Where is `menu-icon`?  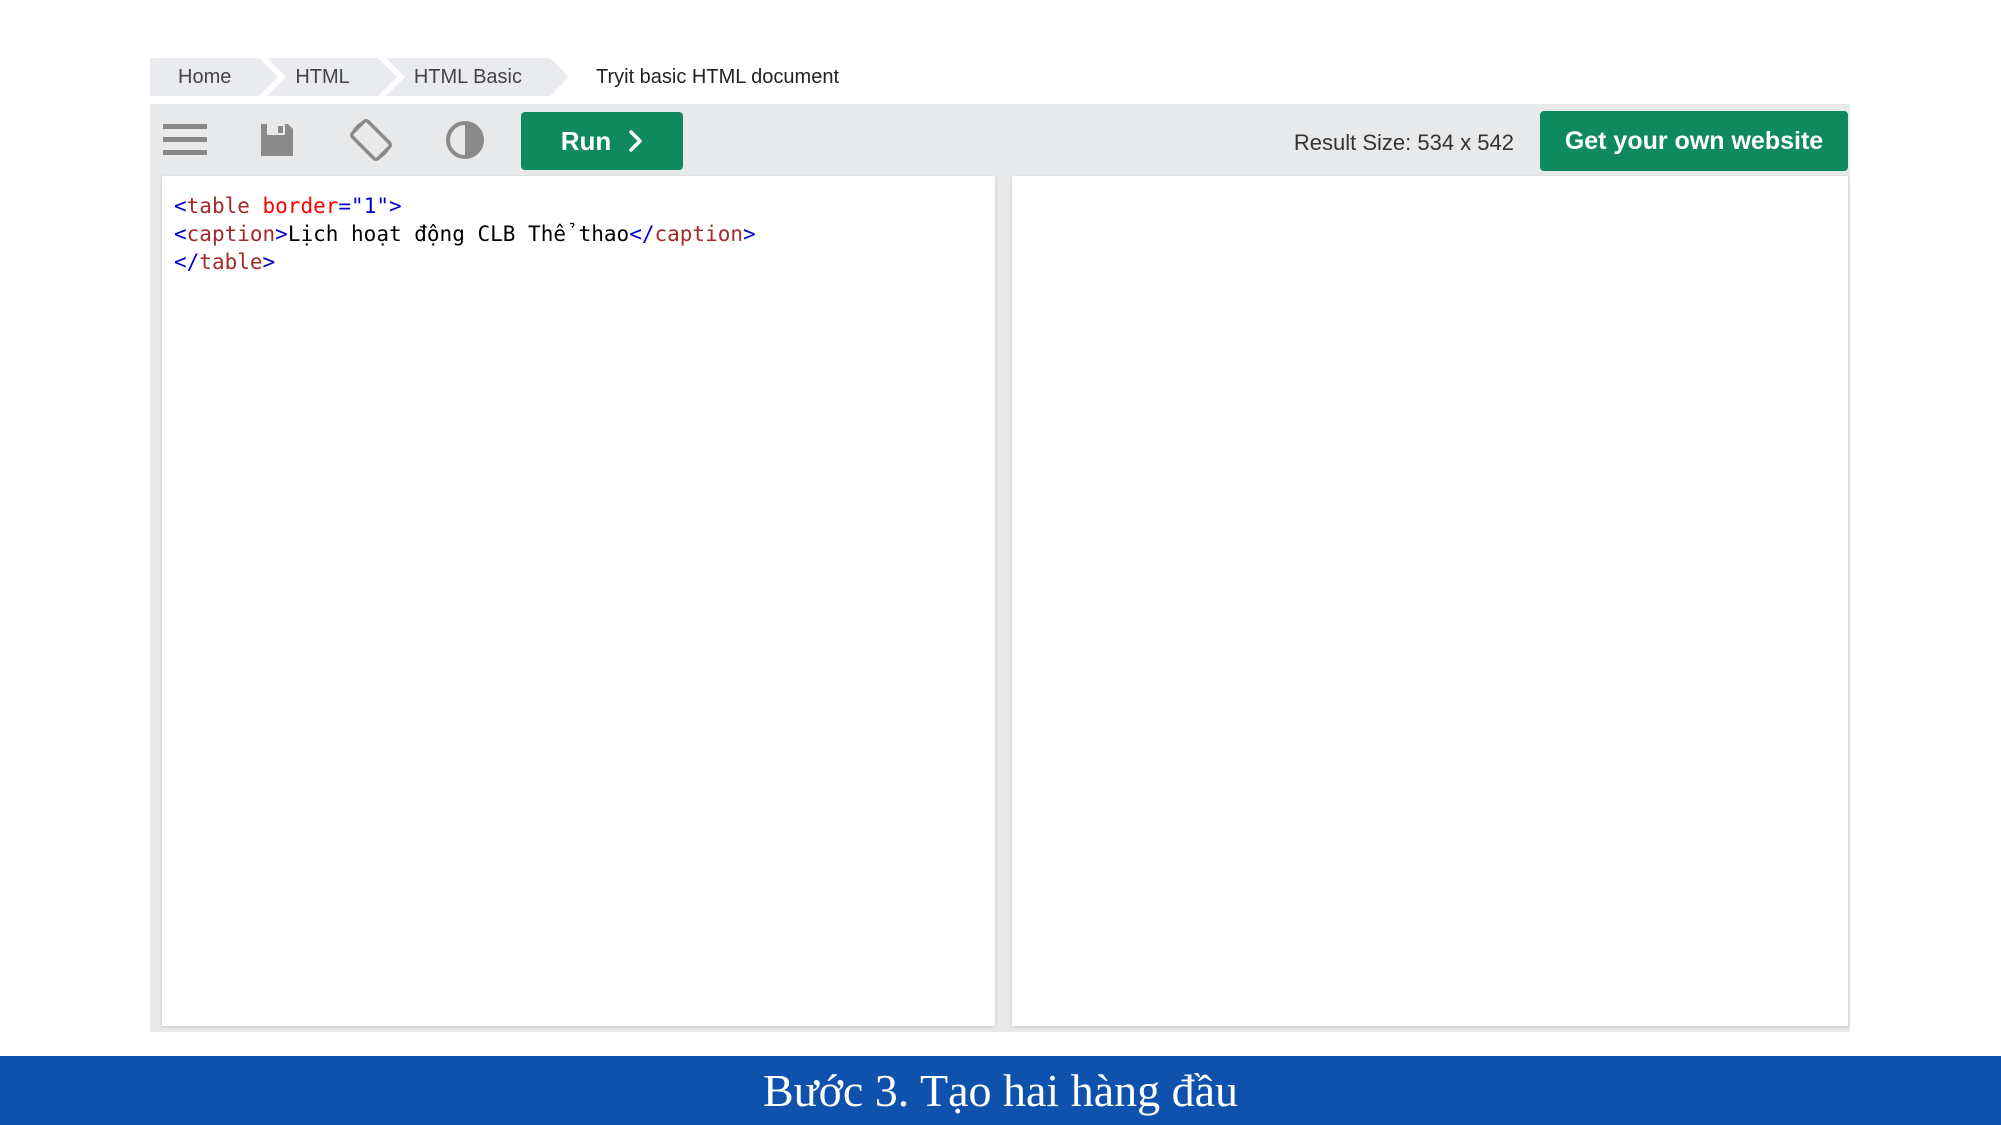 menu-icon is located at coordinates (185, 140).